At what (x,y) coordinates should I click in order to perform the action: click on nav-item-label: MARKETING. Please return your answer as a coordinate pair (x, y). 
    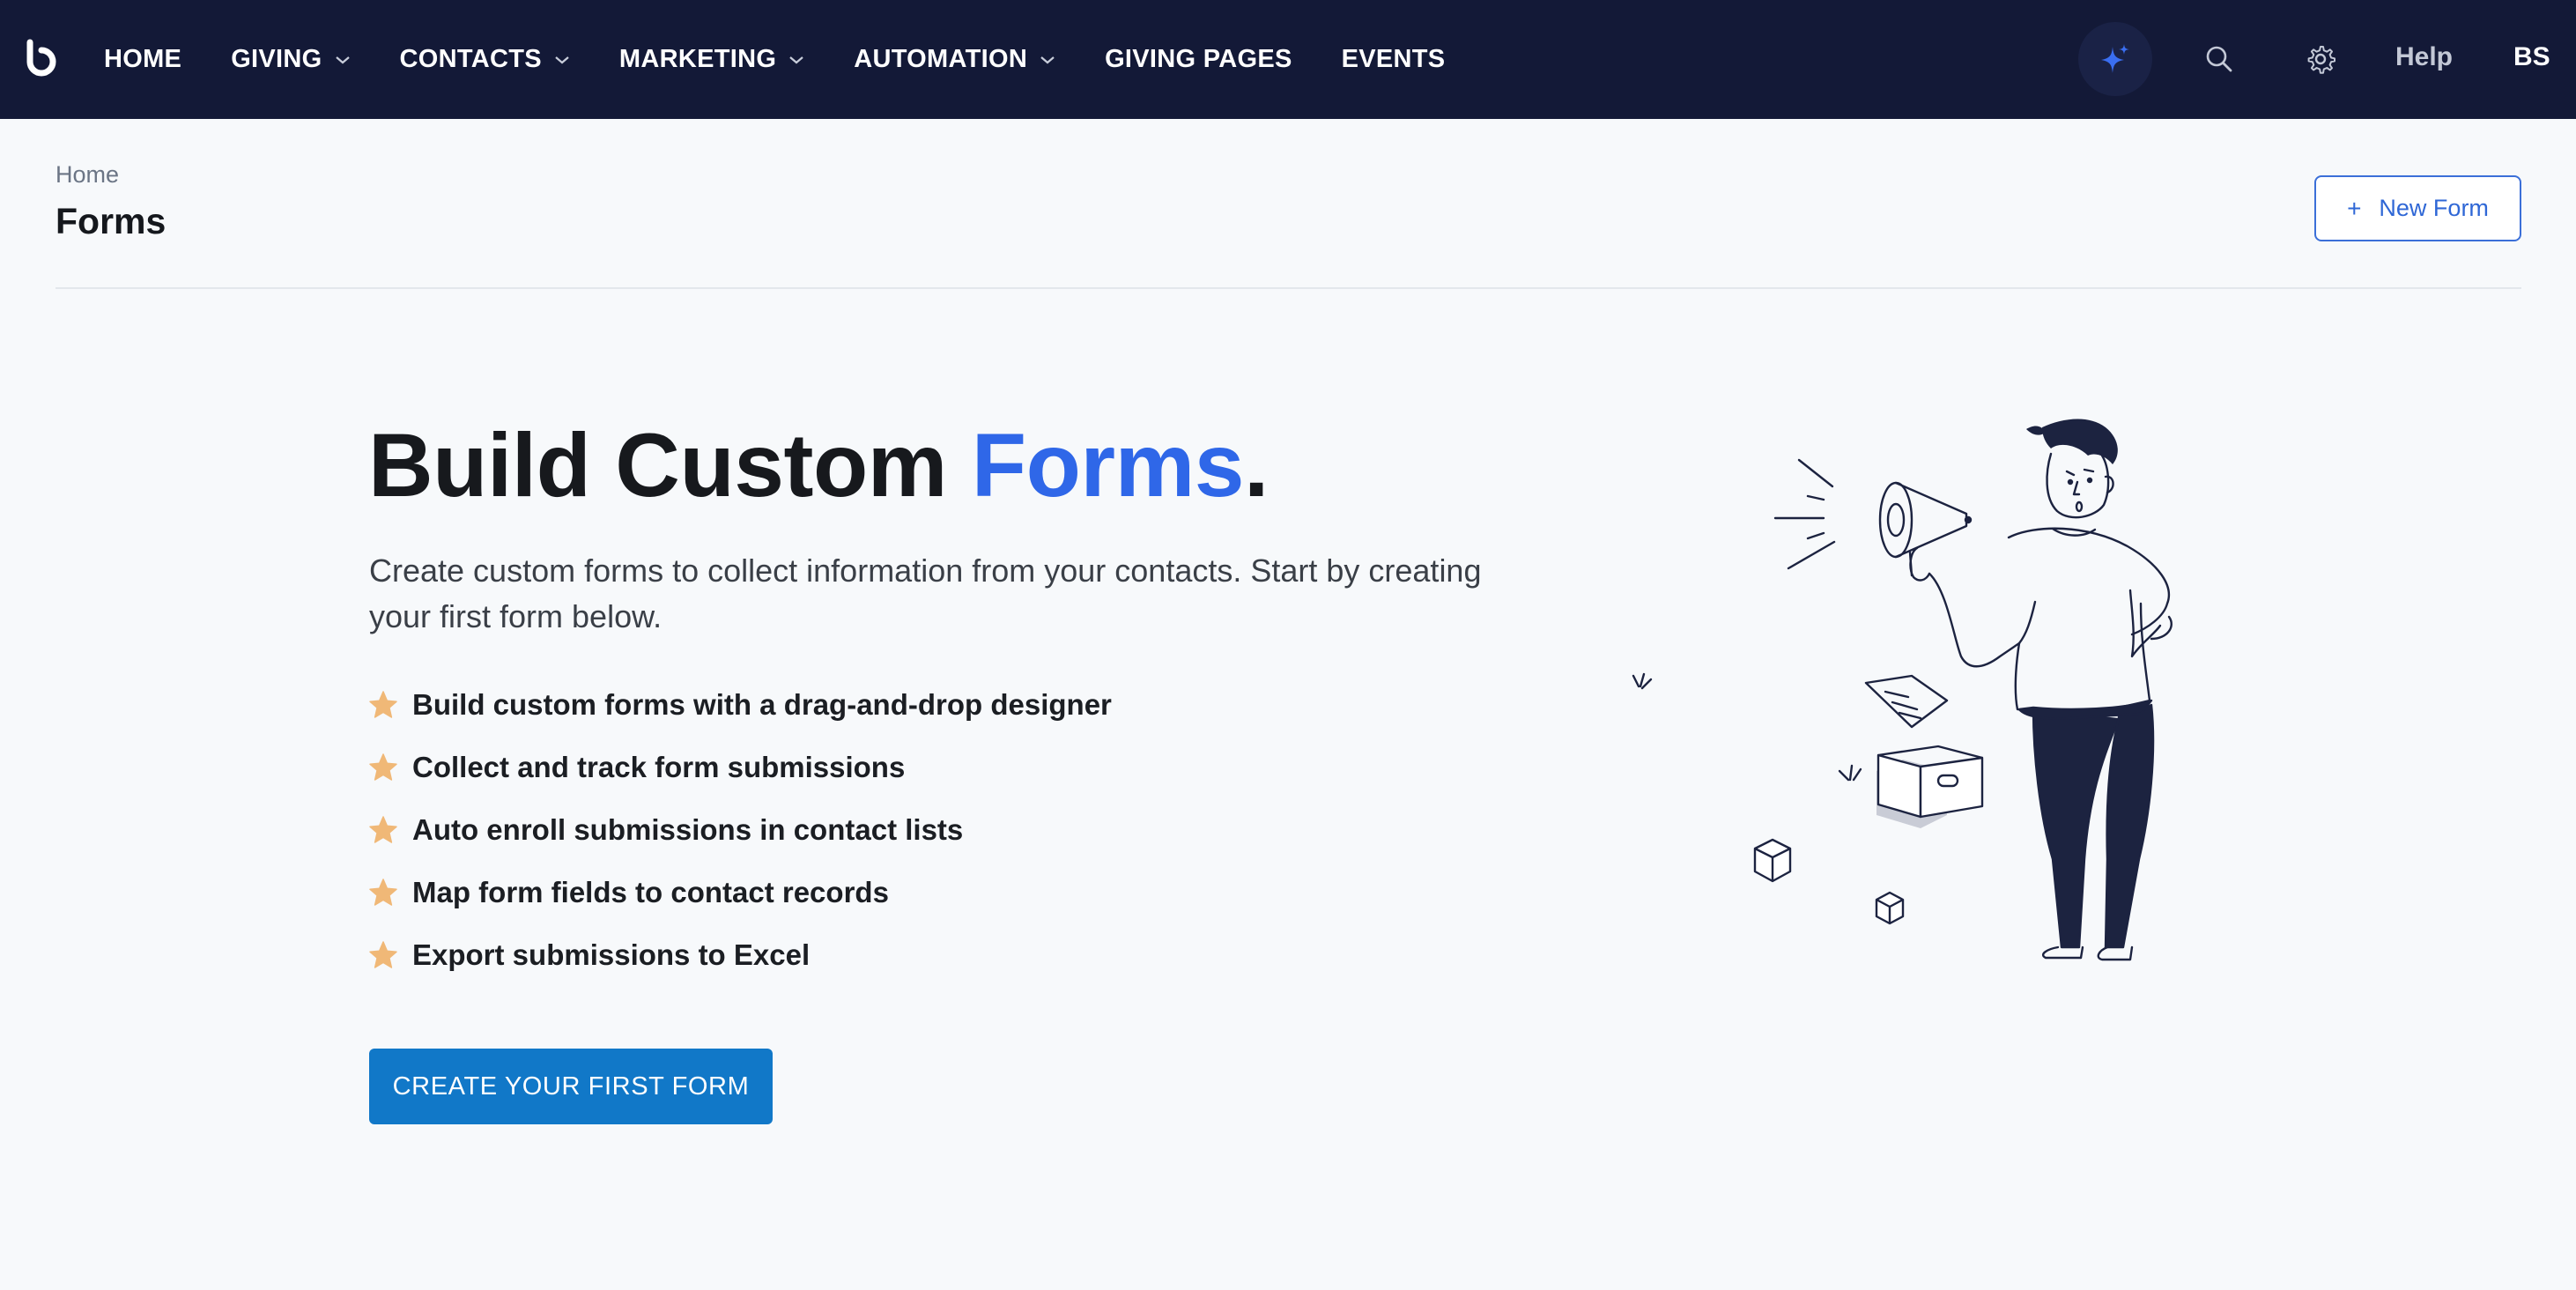
    Looking at the image, I should click on (697, 59).